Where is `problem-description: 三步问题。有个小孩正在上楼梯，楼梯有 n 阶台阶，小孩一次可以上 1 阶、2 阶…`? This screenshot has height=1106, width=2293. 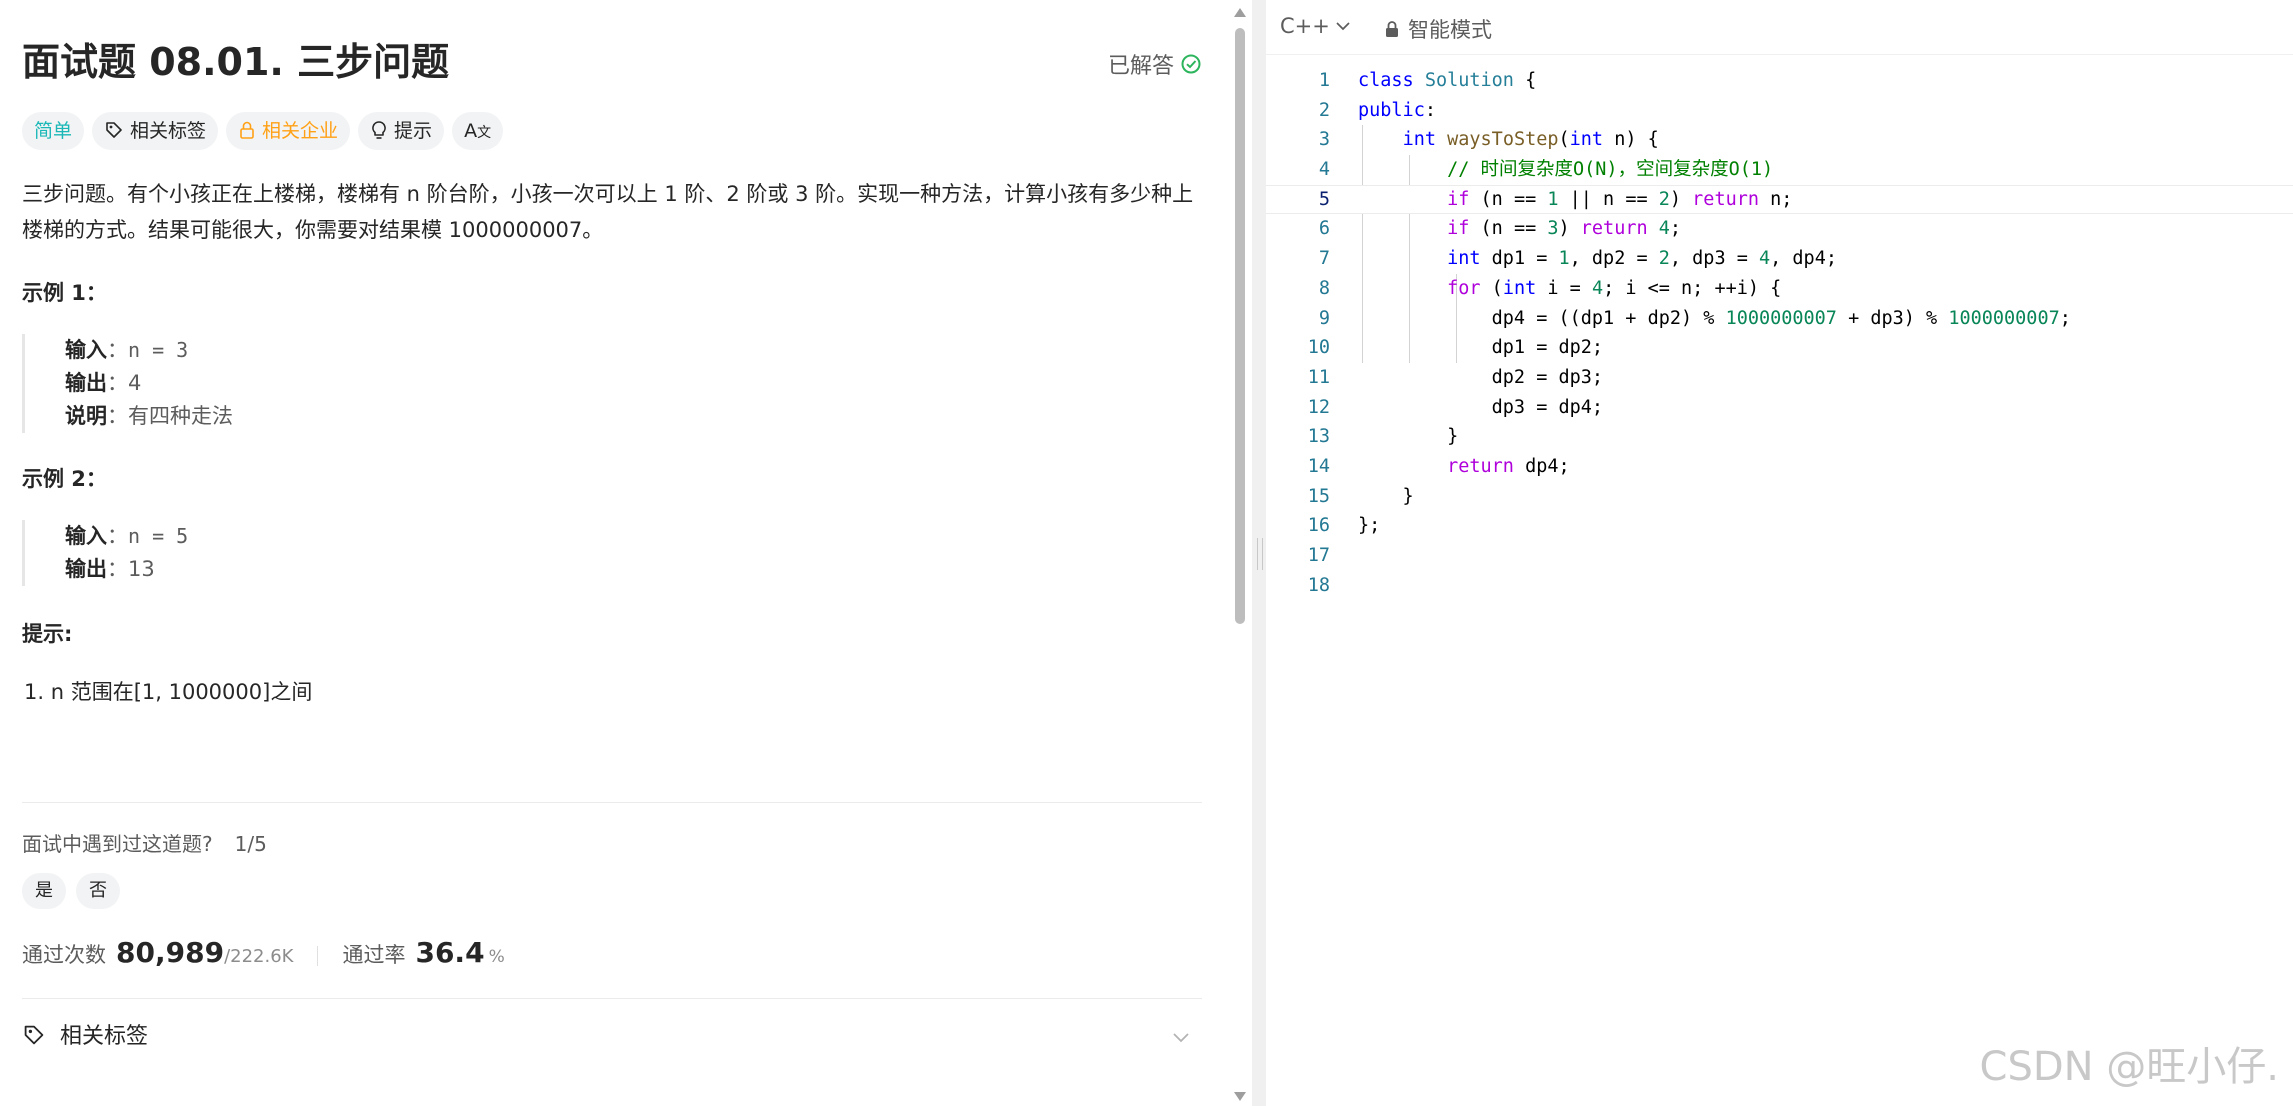
problem-description: 三步问题。有个小孩正在上楼梯，楼梯有 n 阶台阶，小孩一次可以上 1 阶、2 阶… is located at coordinates (608, 212).